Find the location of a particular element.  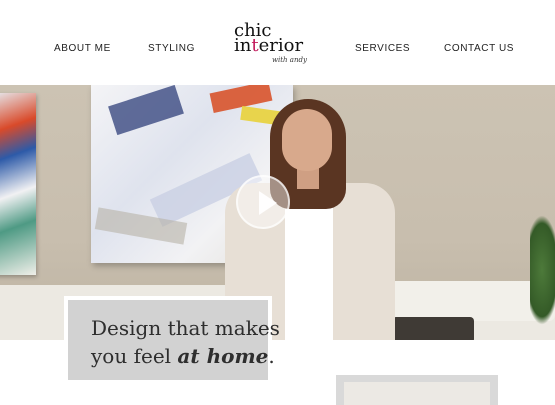

pillow is located at coordinates (433, 328).